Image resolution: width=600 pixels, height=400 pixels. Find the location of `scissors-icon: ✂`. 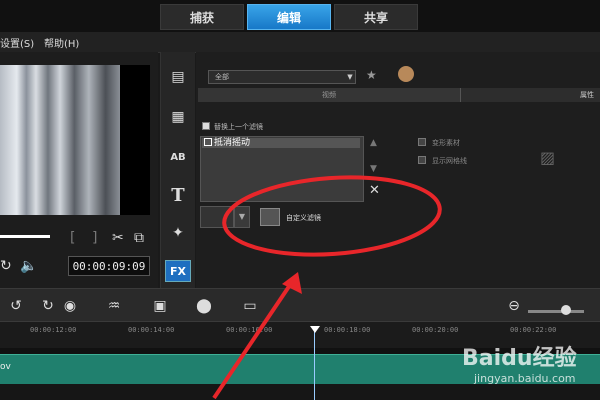

scissors-icon: ✂ is located at coordinates (118, 238).